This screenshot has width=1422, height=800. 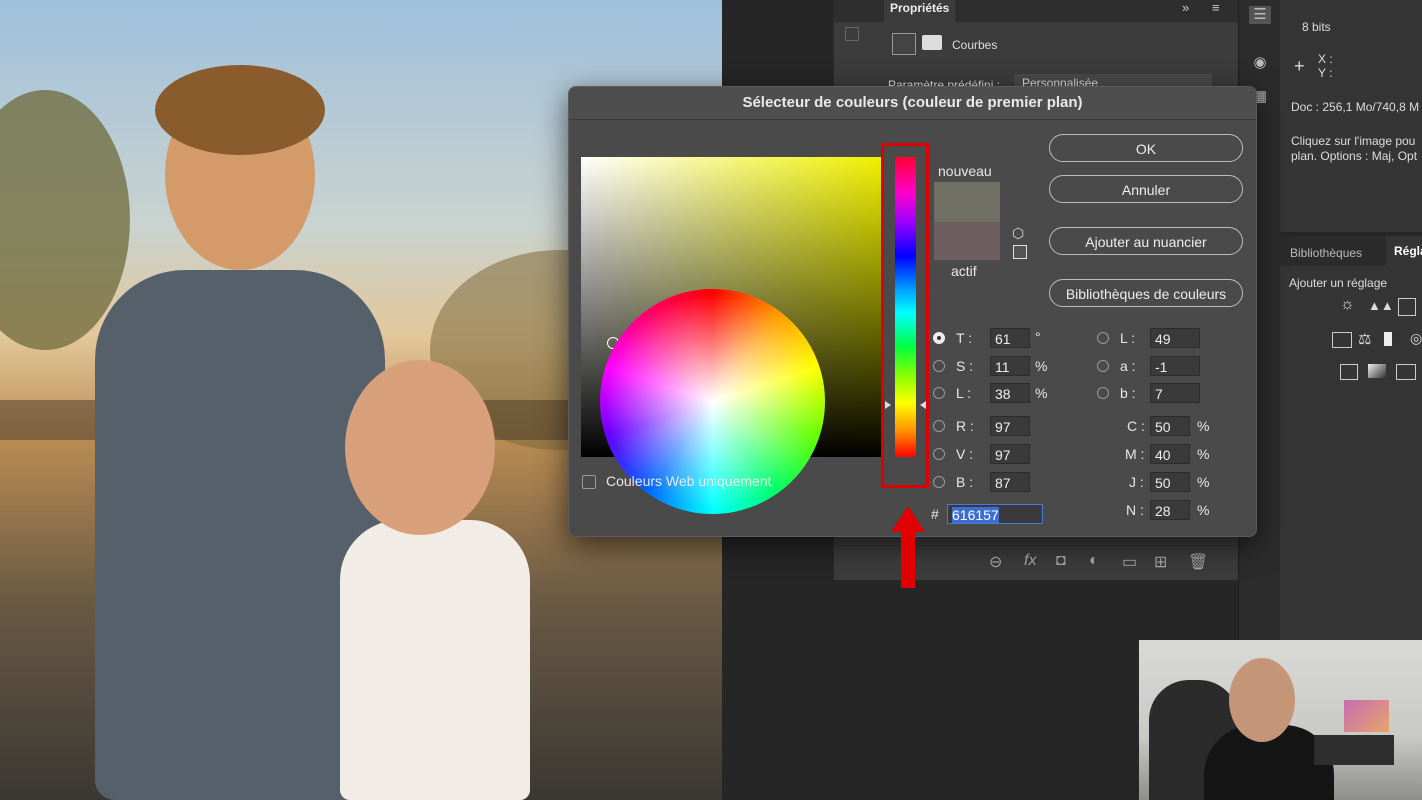 I want to click on panel-menu-icon: ≡, so click(x=1216, y=7).